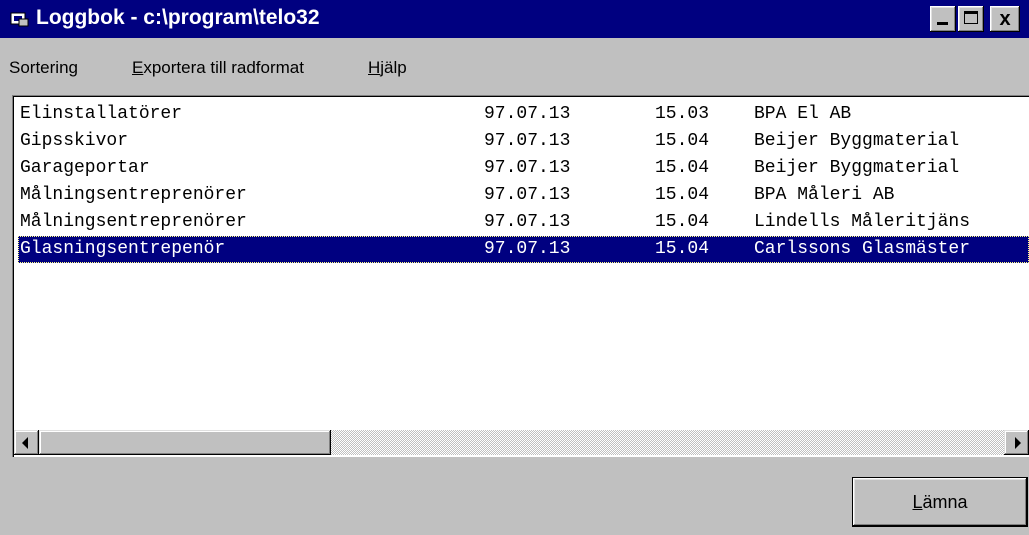 Image resolution: width=1029 pixels, height=535 pixels. Describe the element at coordinates (85, 168) in the screenshot. I see `row-name: Garageportar` at that location.